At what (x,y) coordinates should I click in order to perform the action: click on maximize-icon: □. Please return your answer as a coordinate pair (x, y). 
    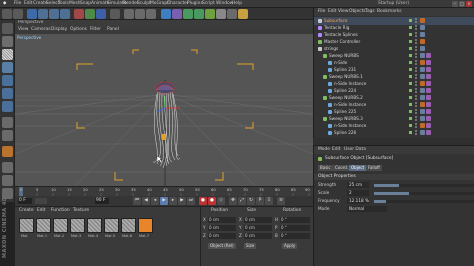
    Looking at the image, I should click on (462, 4).